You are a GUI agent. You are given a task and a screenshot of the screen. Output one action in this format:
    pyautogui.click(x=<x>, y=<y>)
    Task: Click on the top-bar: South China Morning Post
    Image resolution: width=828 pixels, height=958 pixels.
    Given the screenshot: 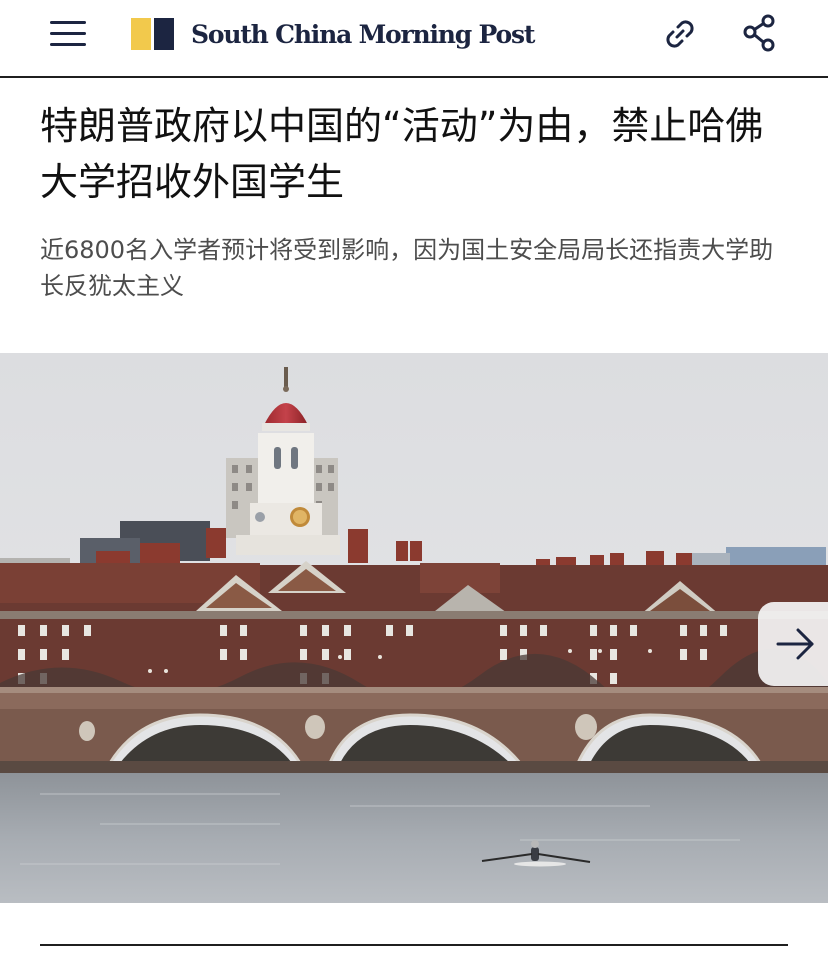 What is the action you would take?
    pyautogui.click(x=414, y=38)
    